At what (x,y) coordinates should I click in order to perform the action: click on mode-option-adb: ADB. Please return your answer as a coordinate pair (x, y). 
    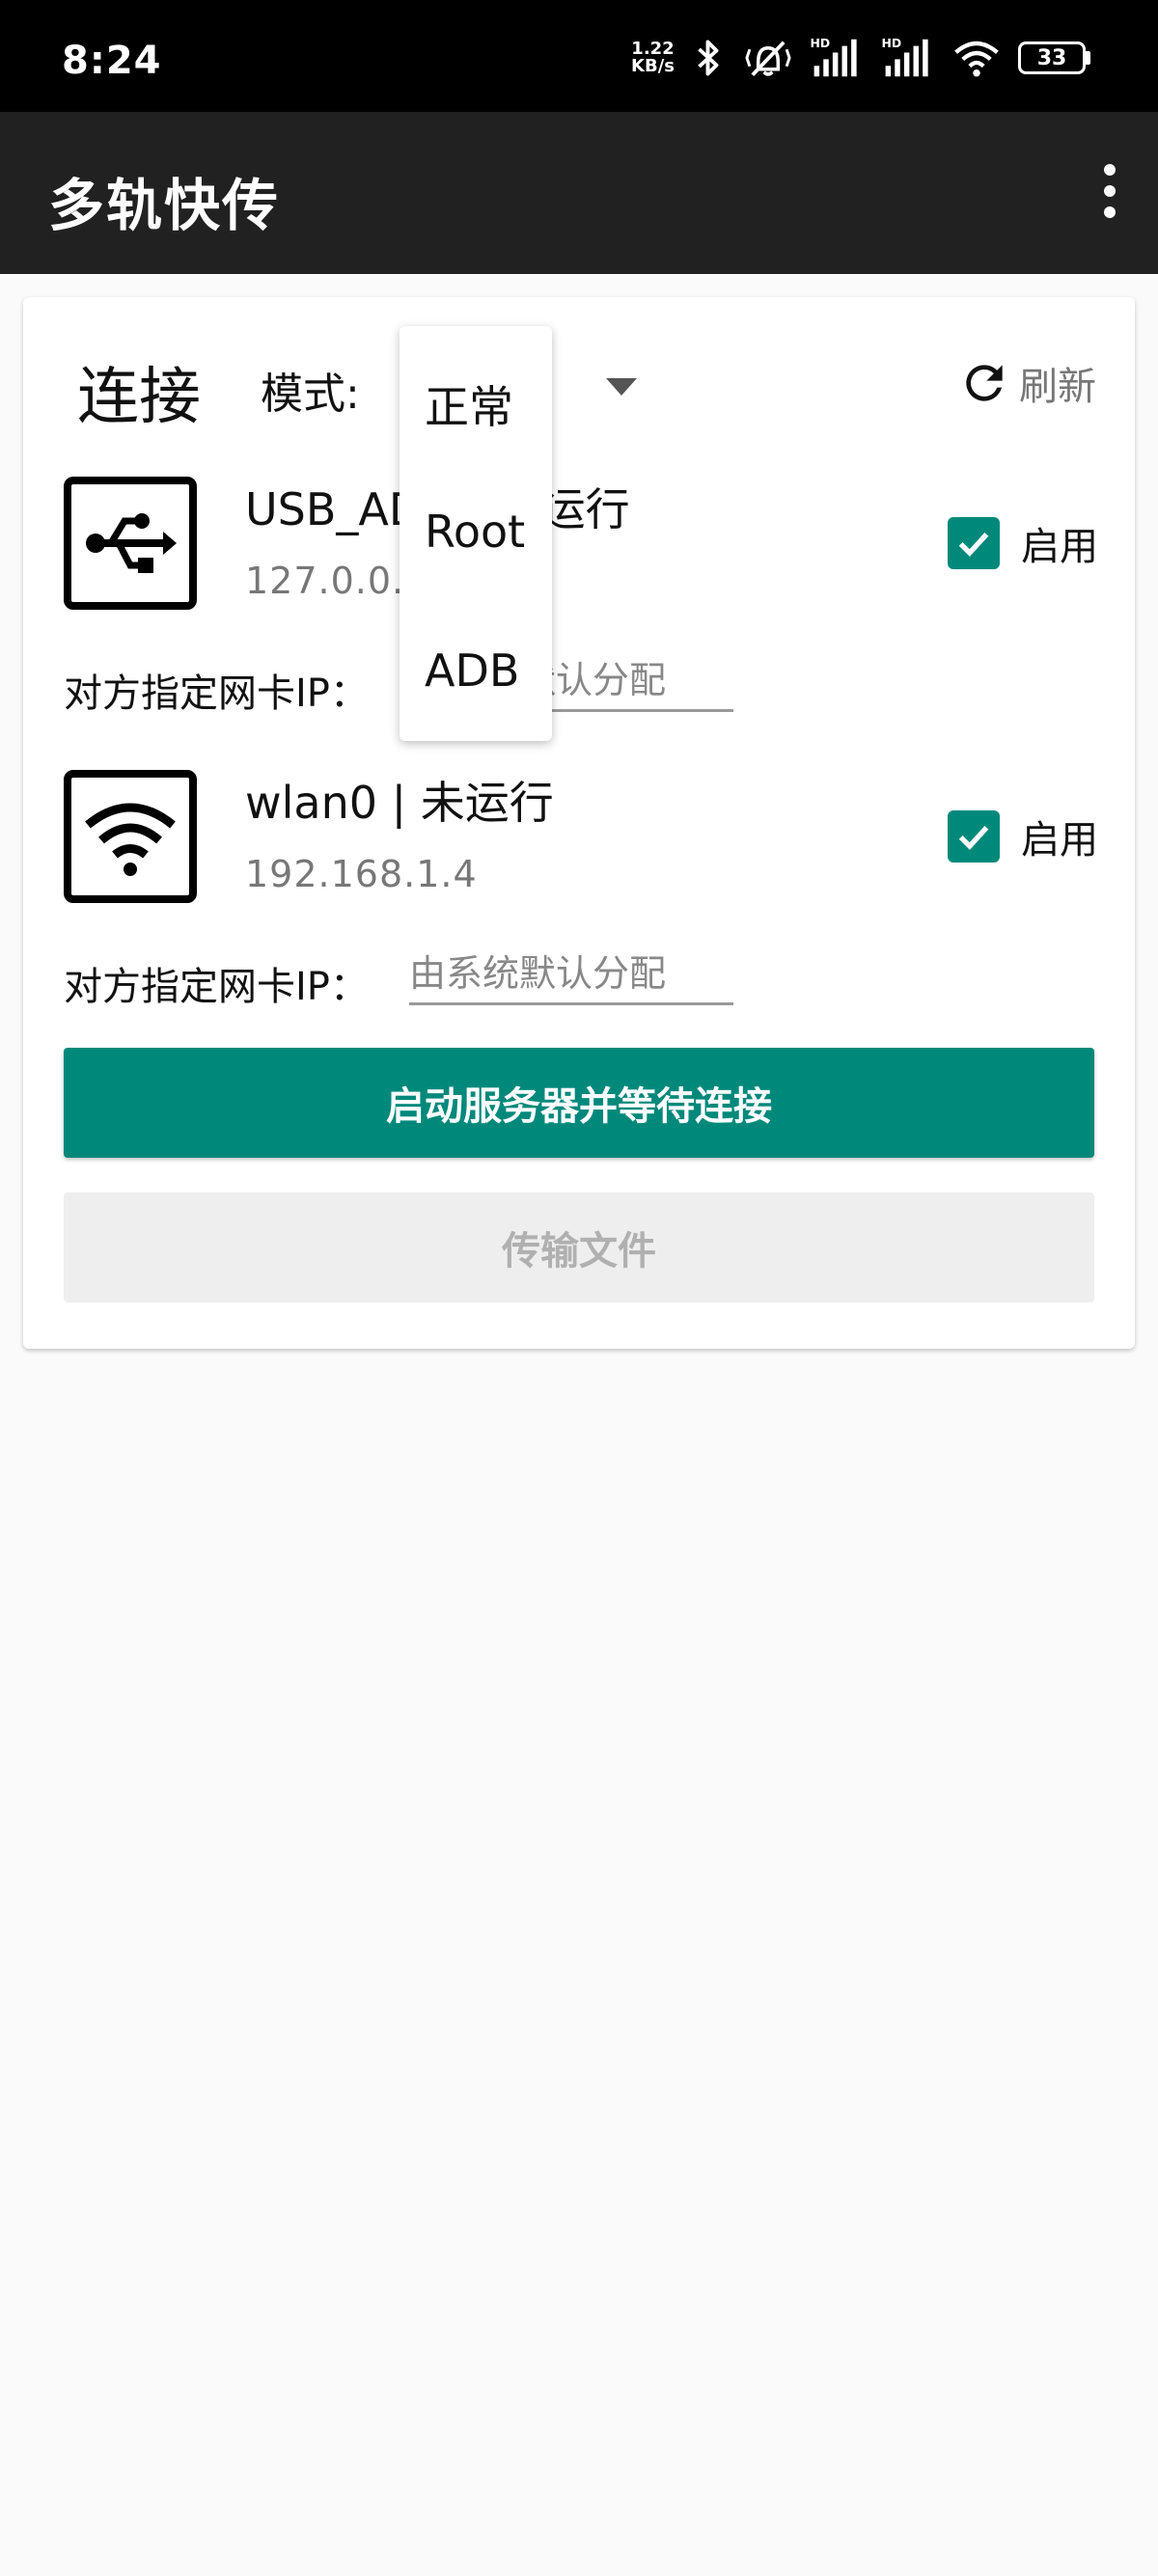
    Looking at the image, I should click on (472, 671).